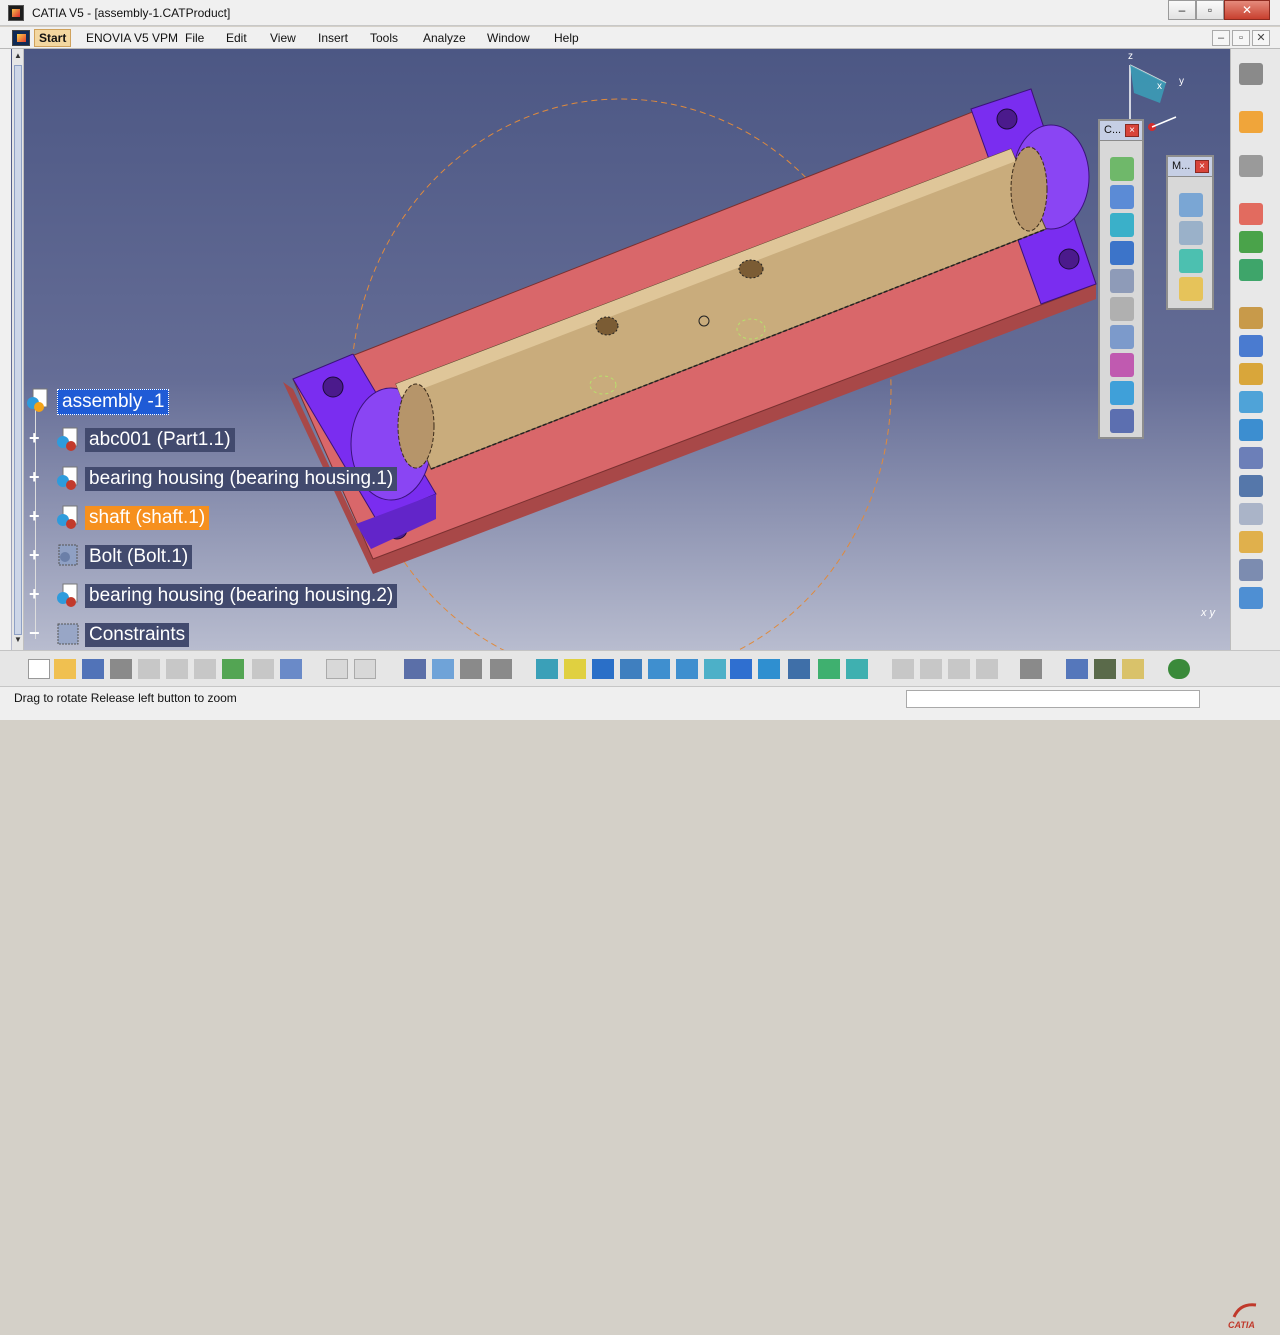 The image size is (1280, 1335). Describe the element at coordinates (177, 669) in the screenshot. I see `copy-icon` at that location.